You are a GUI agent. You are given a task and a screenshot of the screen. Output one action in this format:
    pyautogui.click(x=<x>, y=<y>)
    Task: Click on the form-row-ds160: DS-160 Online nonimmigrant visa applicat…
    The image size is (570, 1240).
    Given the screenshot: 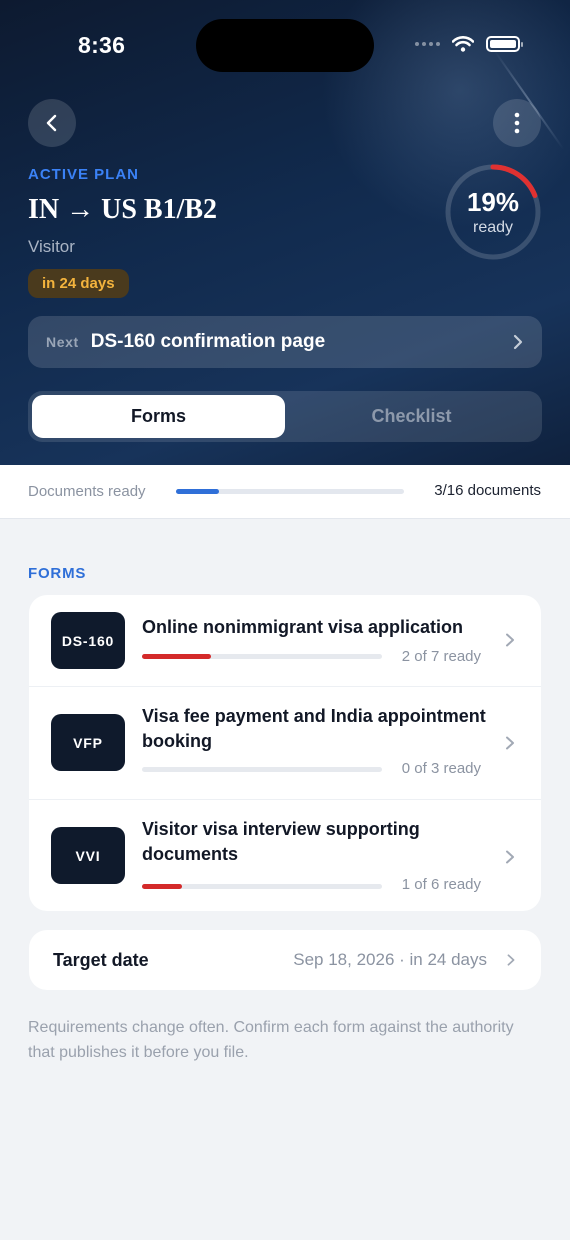 What is the action you would take?
    pyautogui.click(x=285, y=640)
    